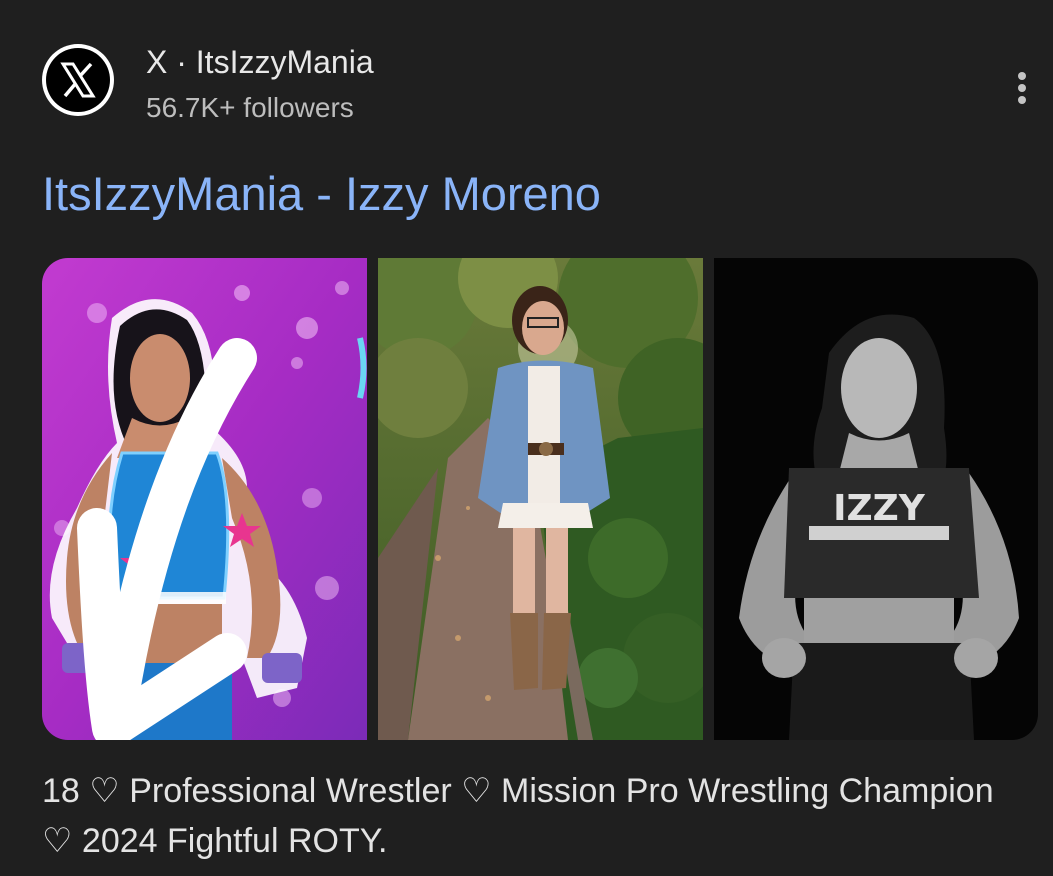  I want to click on source-row: X · ItsIzzyMania 56.7K+ followers, so click(537, 84).